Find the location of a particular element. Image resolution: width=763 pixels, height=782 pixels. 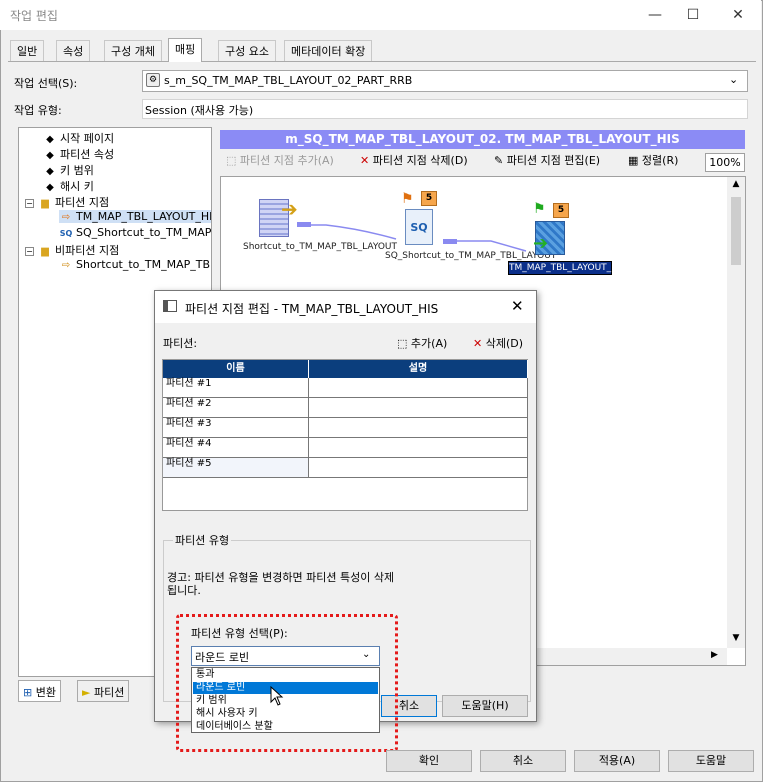

highlight-annotation is located at coordinates (287, 683).